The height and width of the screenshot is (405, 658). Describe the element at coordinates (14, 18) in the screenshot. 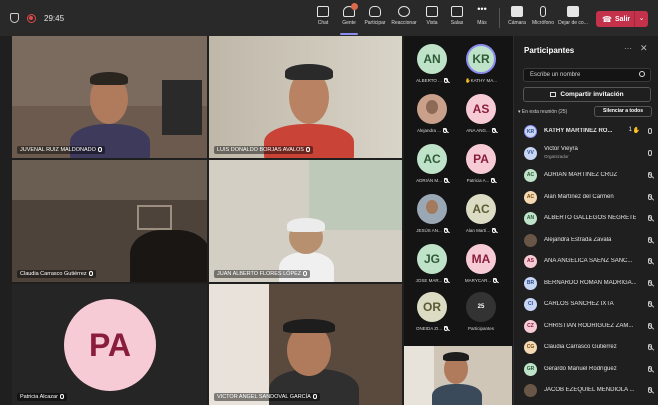

I see `shield-icon` at that location.